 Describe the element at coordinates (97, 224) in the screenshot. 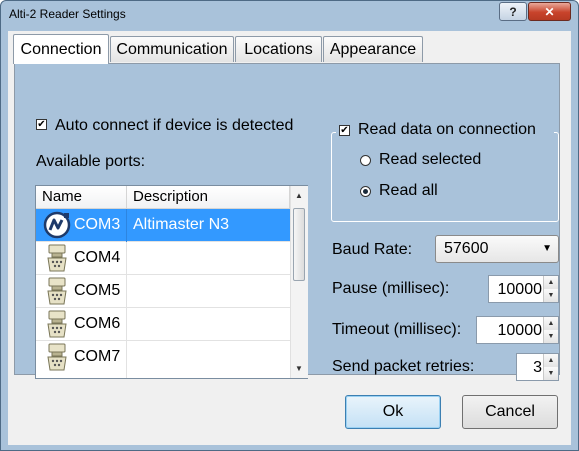

I see `port-name: COM3` at that location.